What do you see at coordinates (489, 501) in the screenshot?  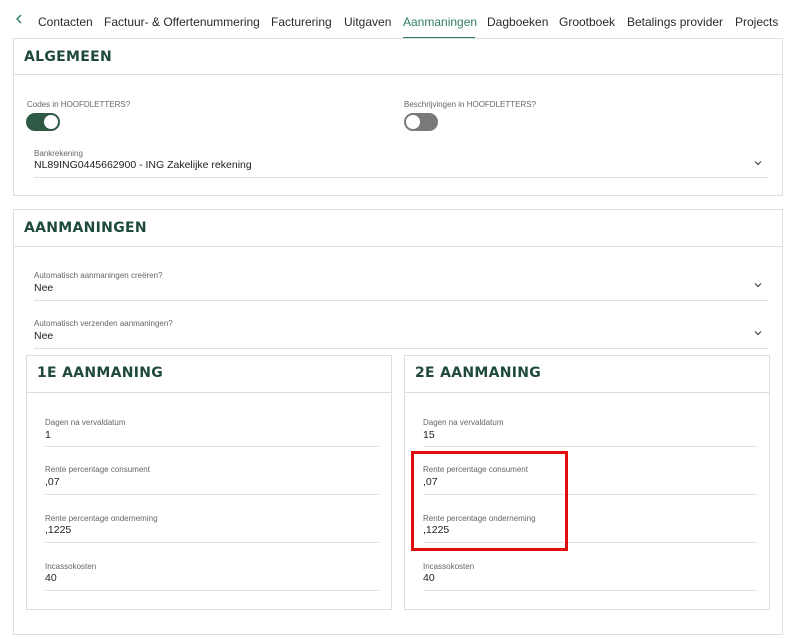 I see `highlight-box` at bounding box center [489, 501].